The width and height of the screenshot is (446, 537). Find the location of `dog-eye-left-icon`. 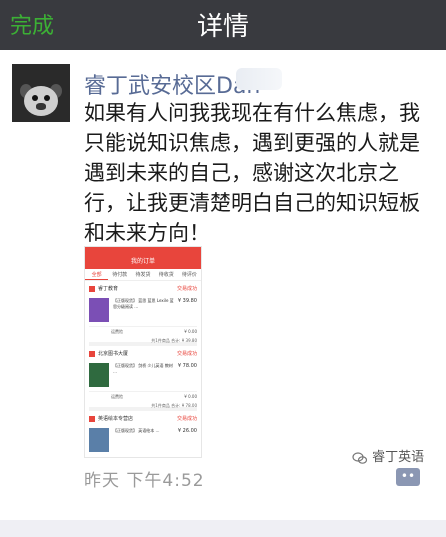

dog-eye-left-icon is located at coordinates (35, 98).